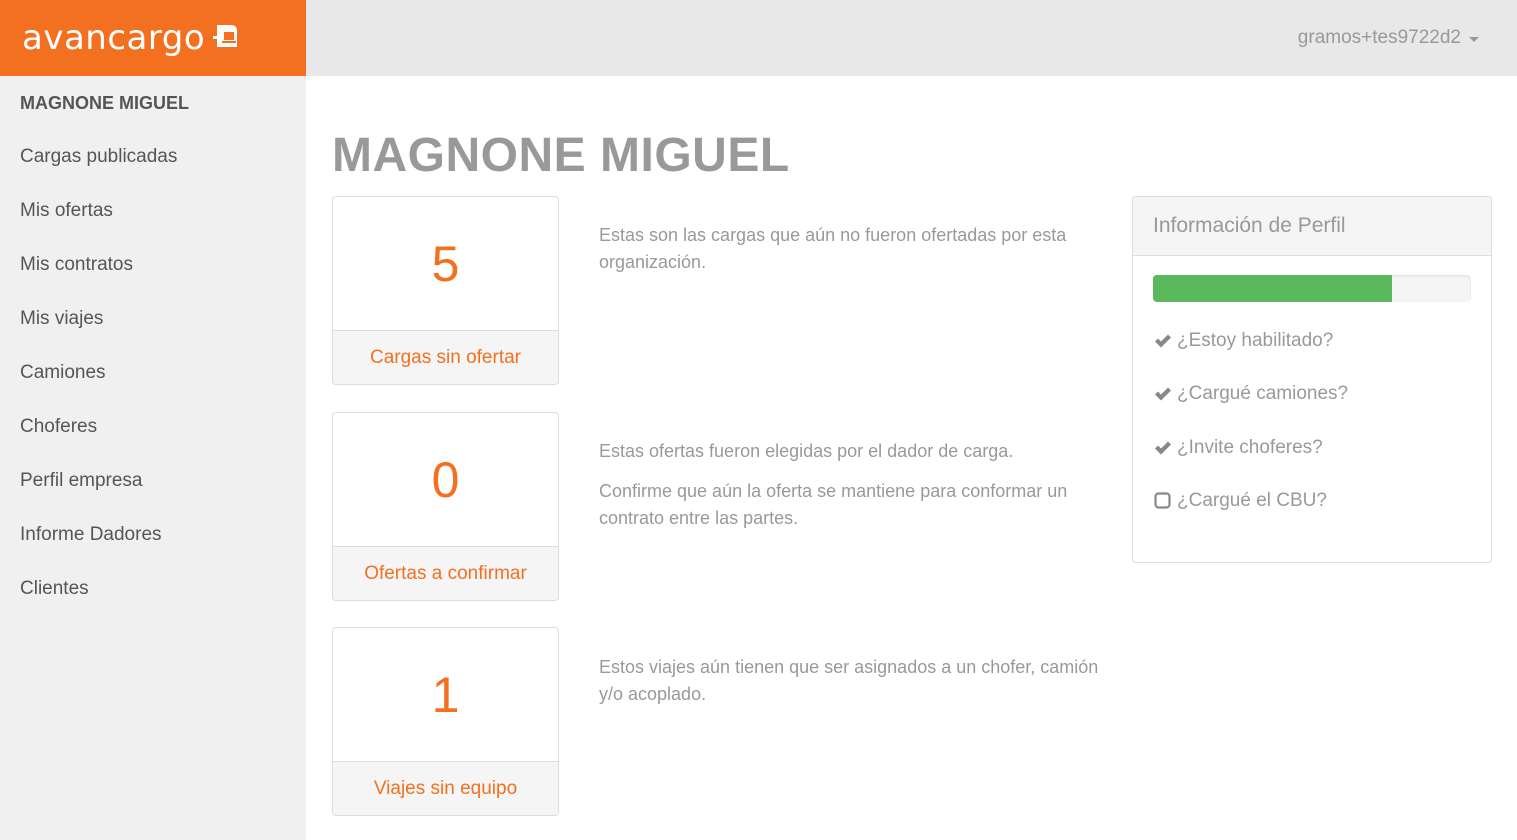 The height and width of the screenshot is (840, 1517). I want to click on stat-card-cargas-sin-ofertar: 5 Cargas sin ofertar, so click(445, 290).